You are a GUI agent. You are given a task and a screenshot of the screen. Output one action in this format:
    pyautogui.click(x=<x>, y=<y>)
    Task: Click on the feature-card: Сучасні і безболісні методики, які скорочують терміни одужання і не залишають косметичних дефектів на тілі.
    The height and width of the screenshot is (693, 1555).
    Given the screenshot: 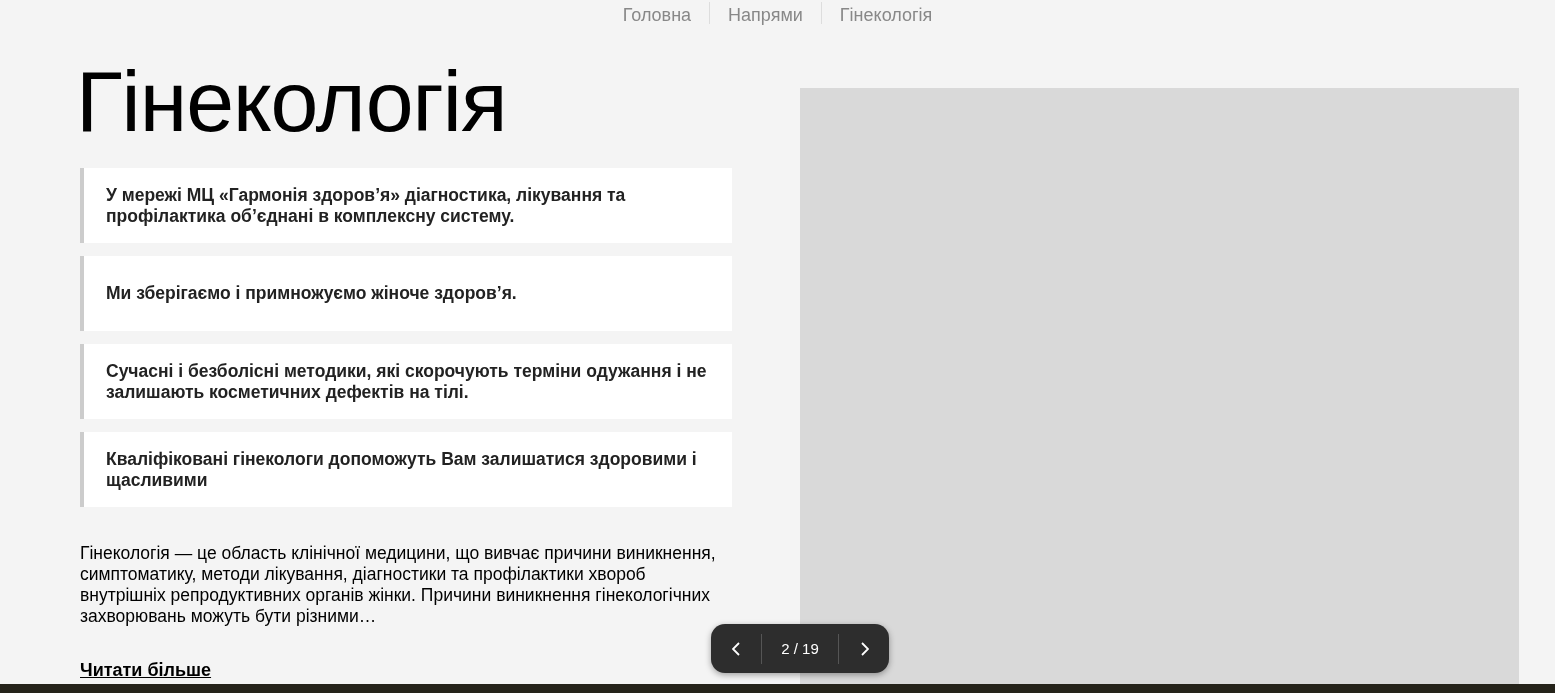 What is the action you would take?
    pyautogui.click(x=406, y=381)
    